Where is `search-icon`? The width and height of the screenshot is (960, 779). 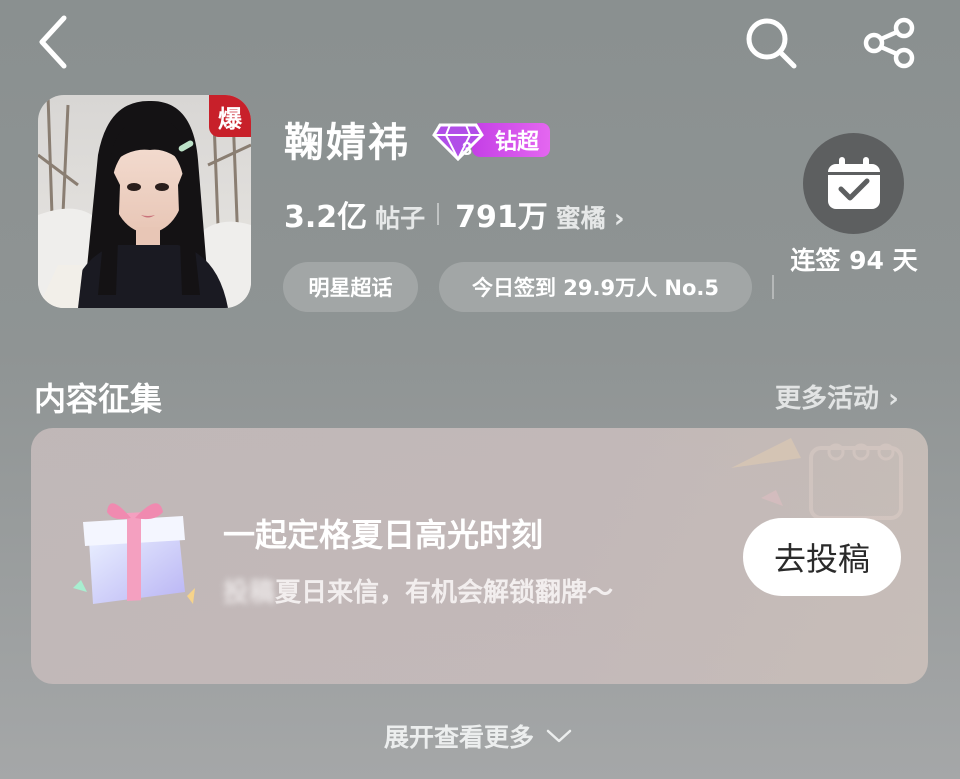
search-icon is located at coordinates (771, 43).